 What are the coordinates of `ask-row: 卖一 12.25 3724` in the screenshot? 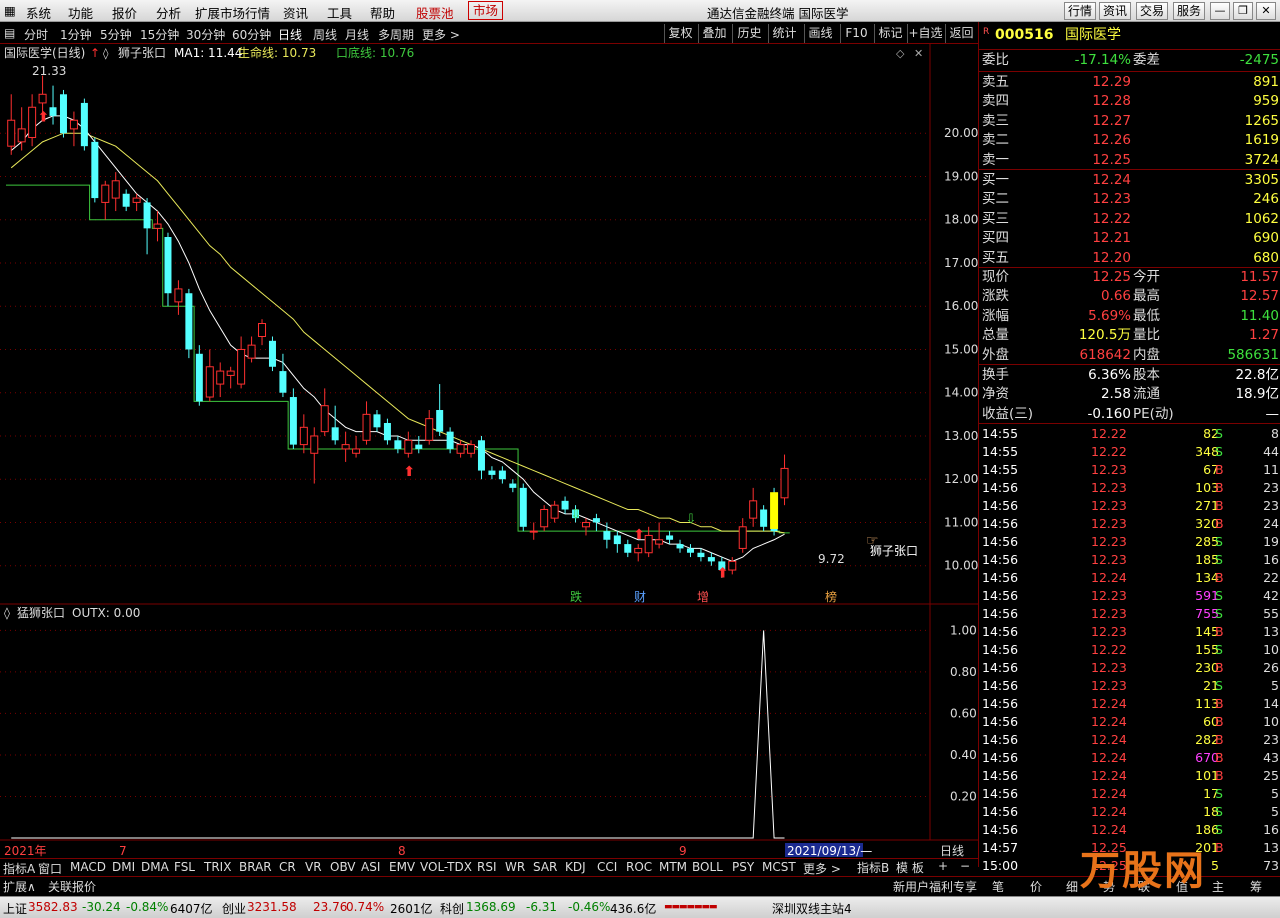 It's located at (1129, 160).